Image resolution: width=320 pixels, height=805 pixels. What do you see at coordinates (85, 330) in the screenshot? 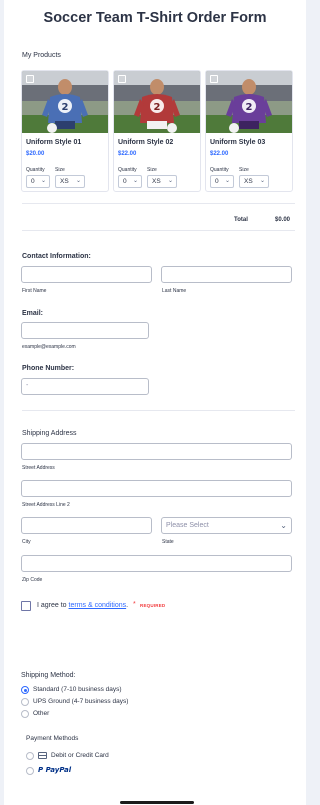
I see `email-field` at bounding box center [85, 330].